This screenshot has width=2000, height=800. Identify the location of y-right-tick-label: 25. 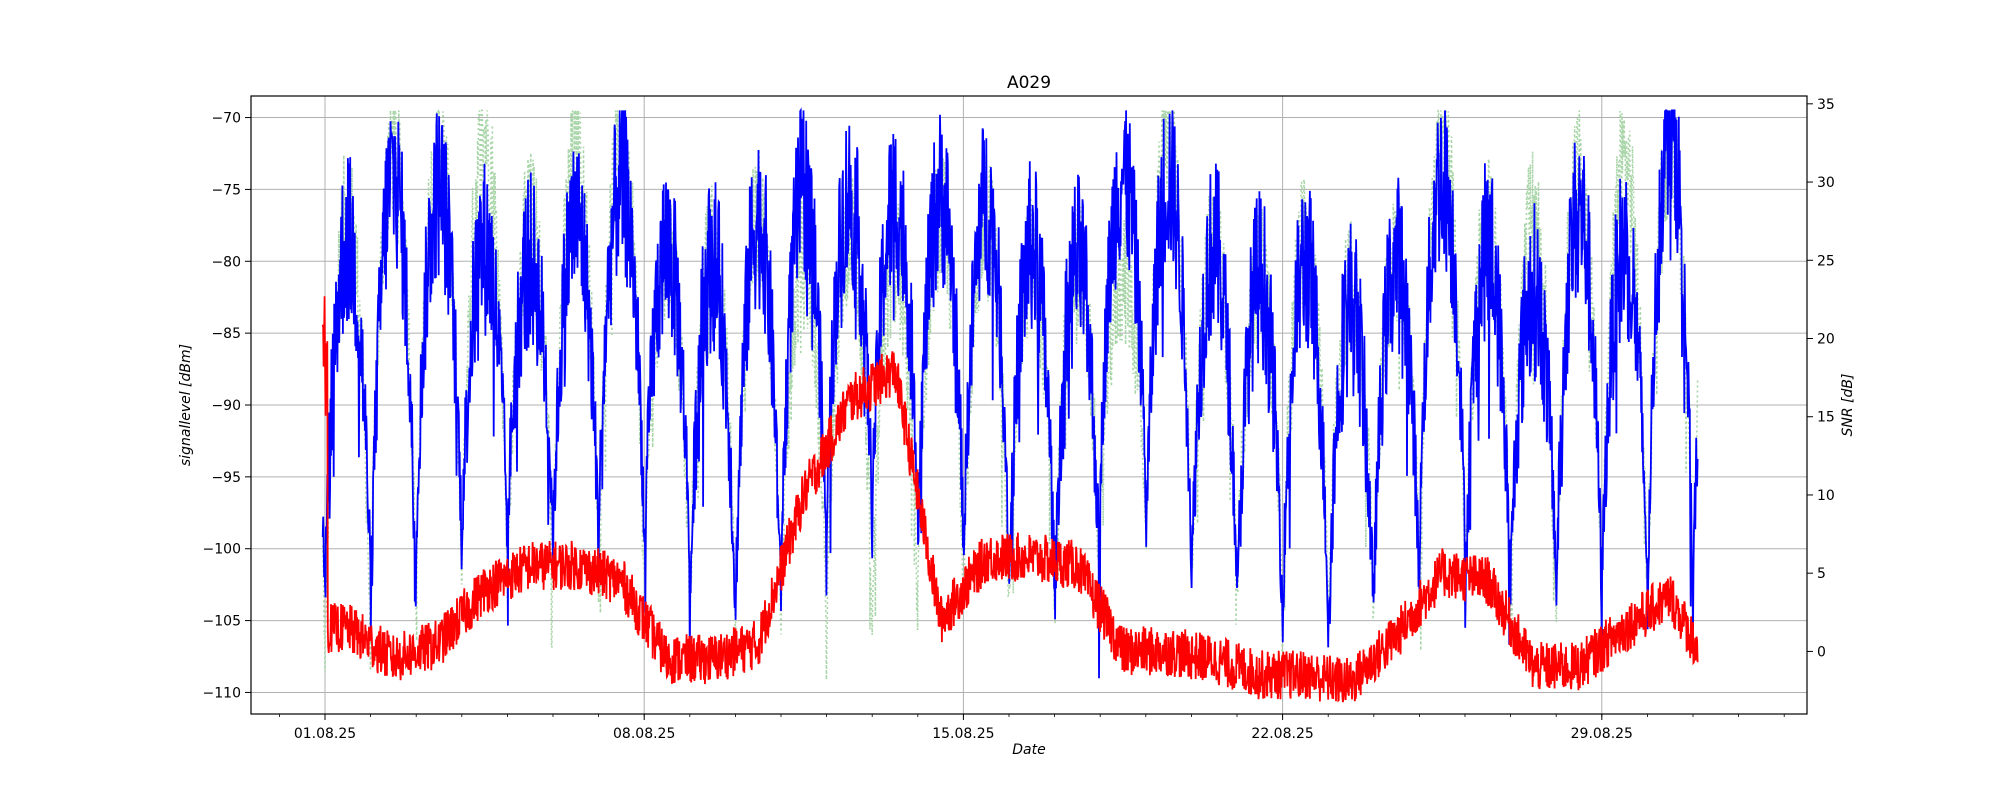
(1826, 261).